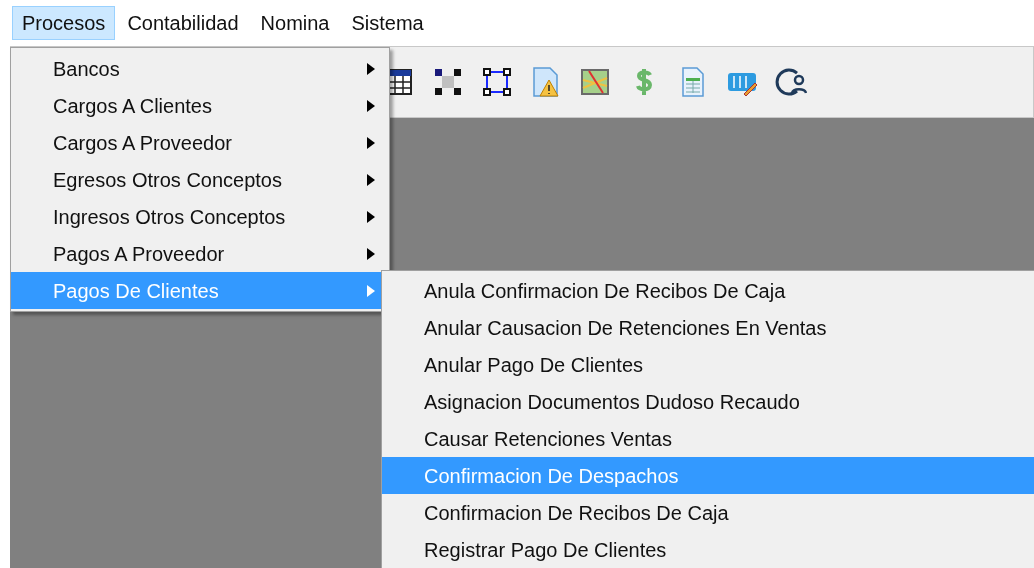  What do you see at coordinates (64, 23) in the screenshot?
I see `menu-bar-item: Procesos` at bounding box center [64, 23].